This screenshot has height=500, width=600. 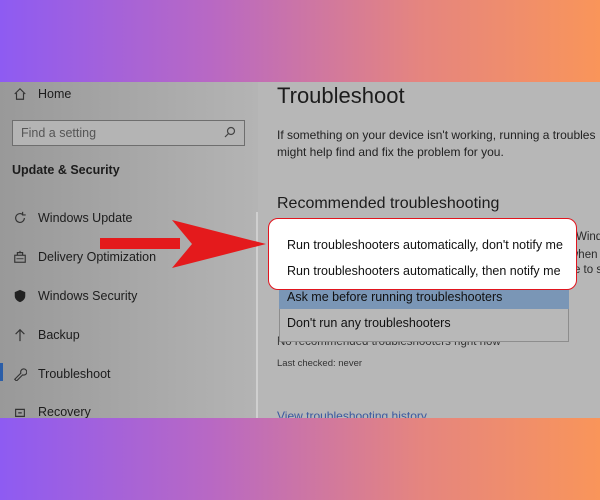 I want to click on recommended-title: Recommended troubleshooting, so click(x=388, y=203).